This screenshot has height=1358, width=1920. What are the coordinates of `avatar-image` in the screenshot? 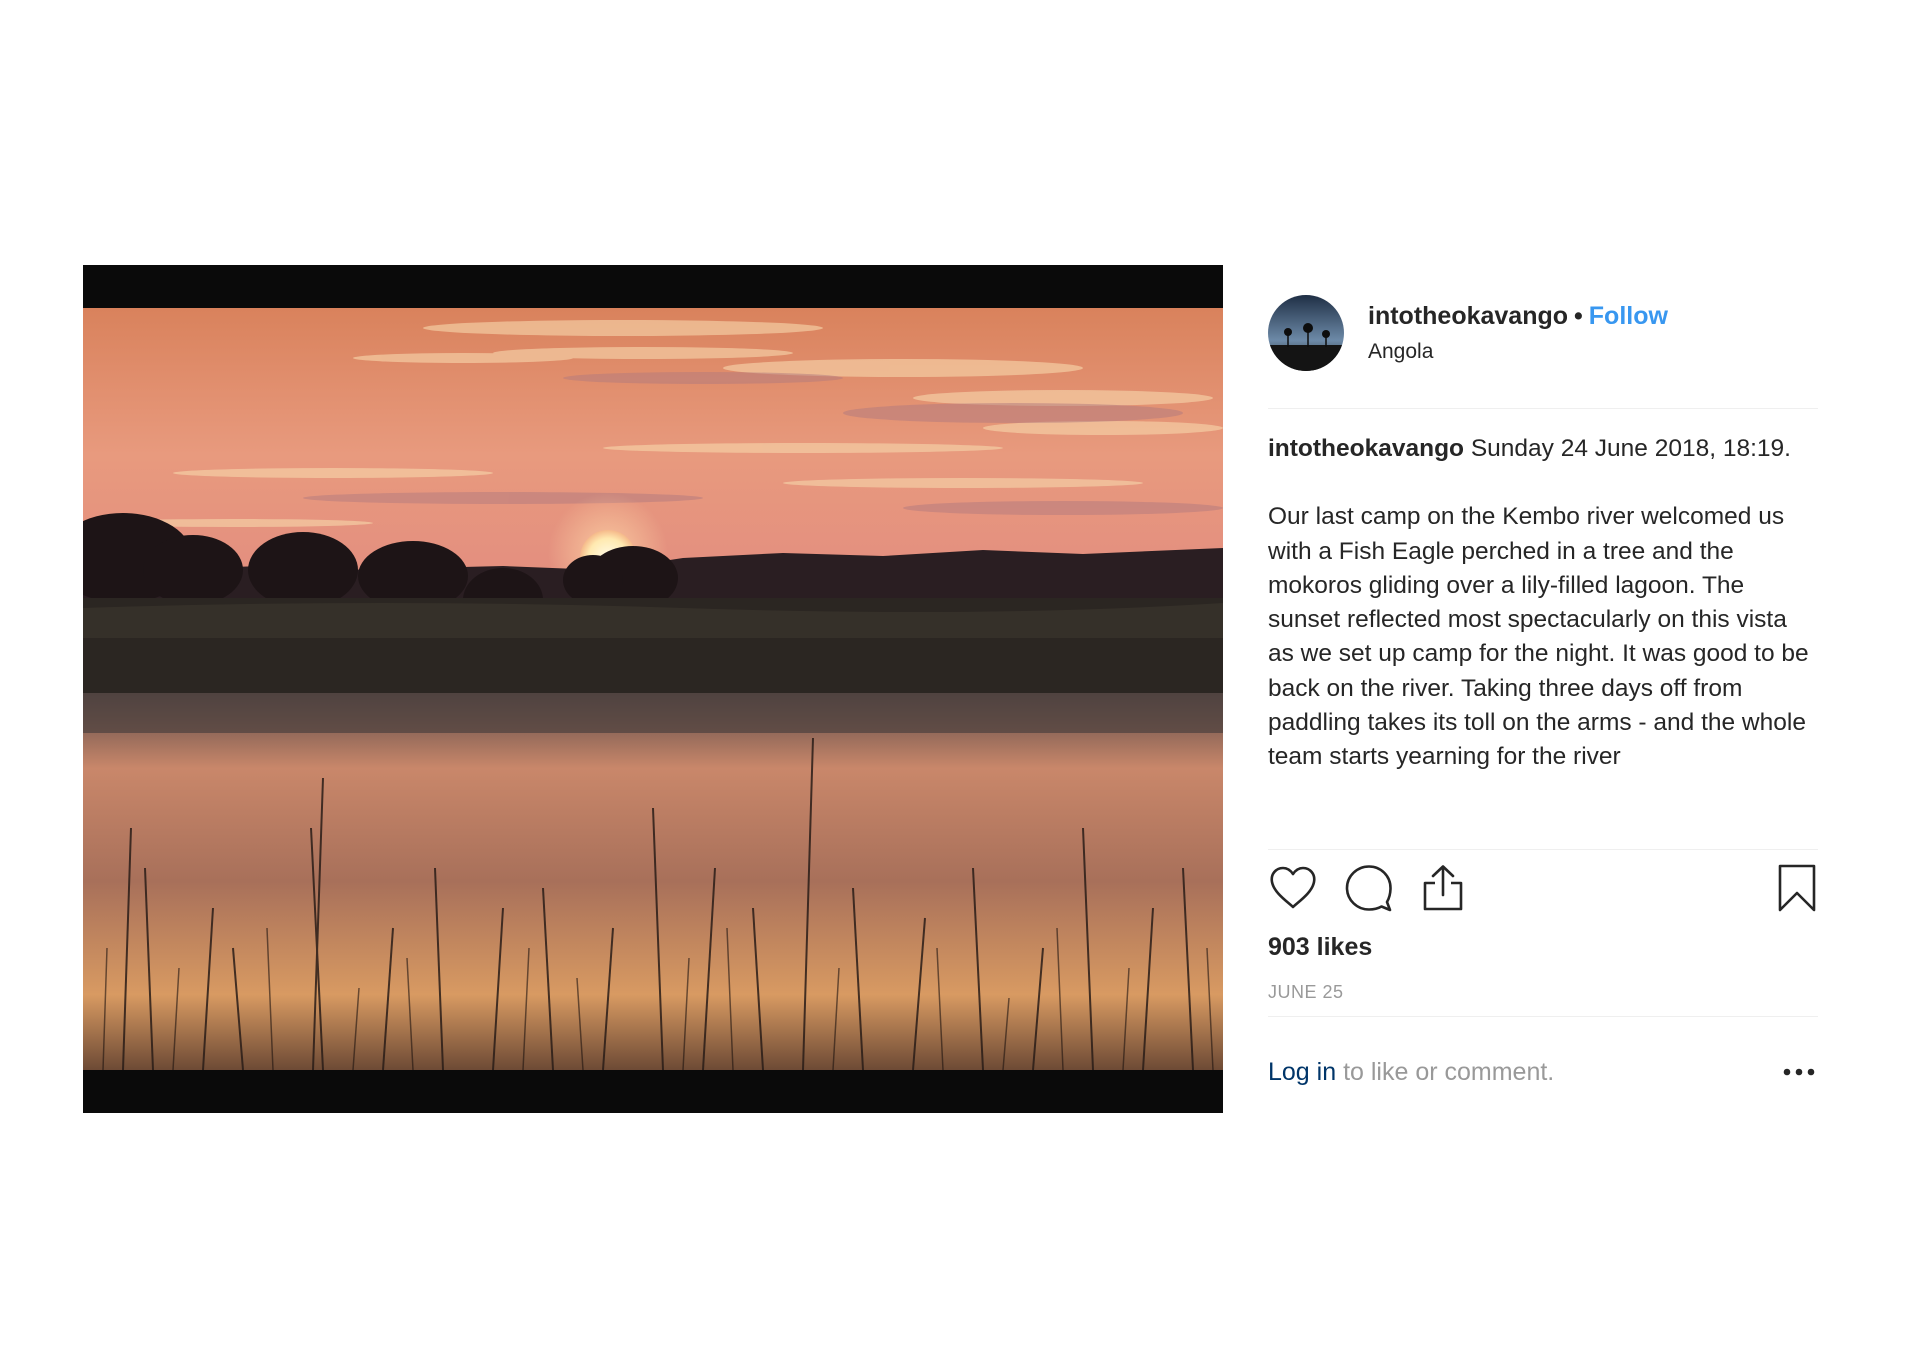 It's located at (1306, 333).